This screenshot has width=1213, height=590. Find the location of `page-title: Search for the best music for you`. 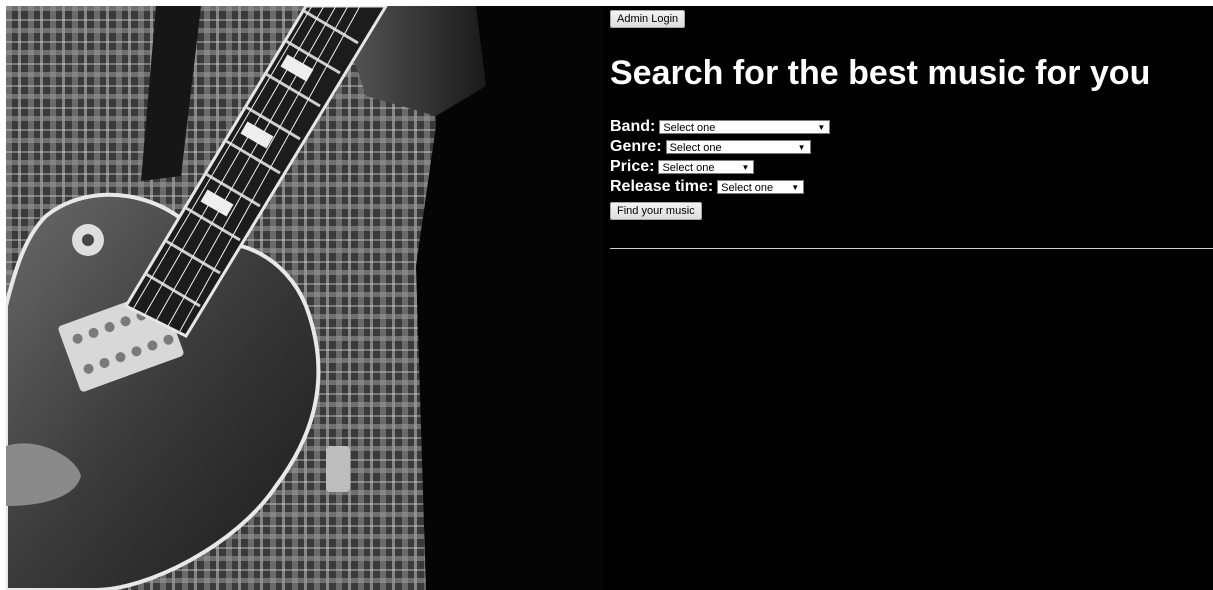

page-title: Search for the best music for you is located at coordinates (880, 73).